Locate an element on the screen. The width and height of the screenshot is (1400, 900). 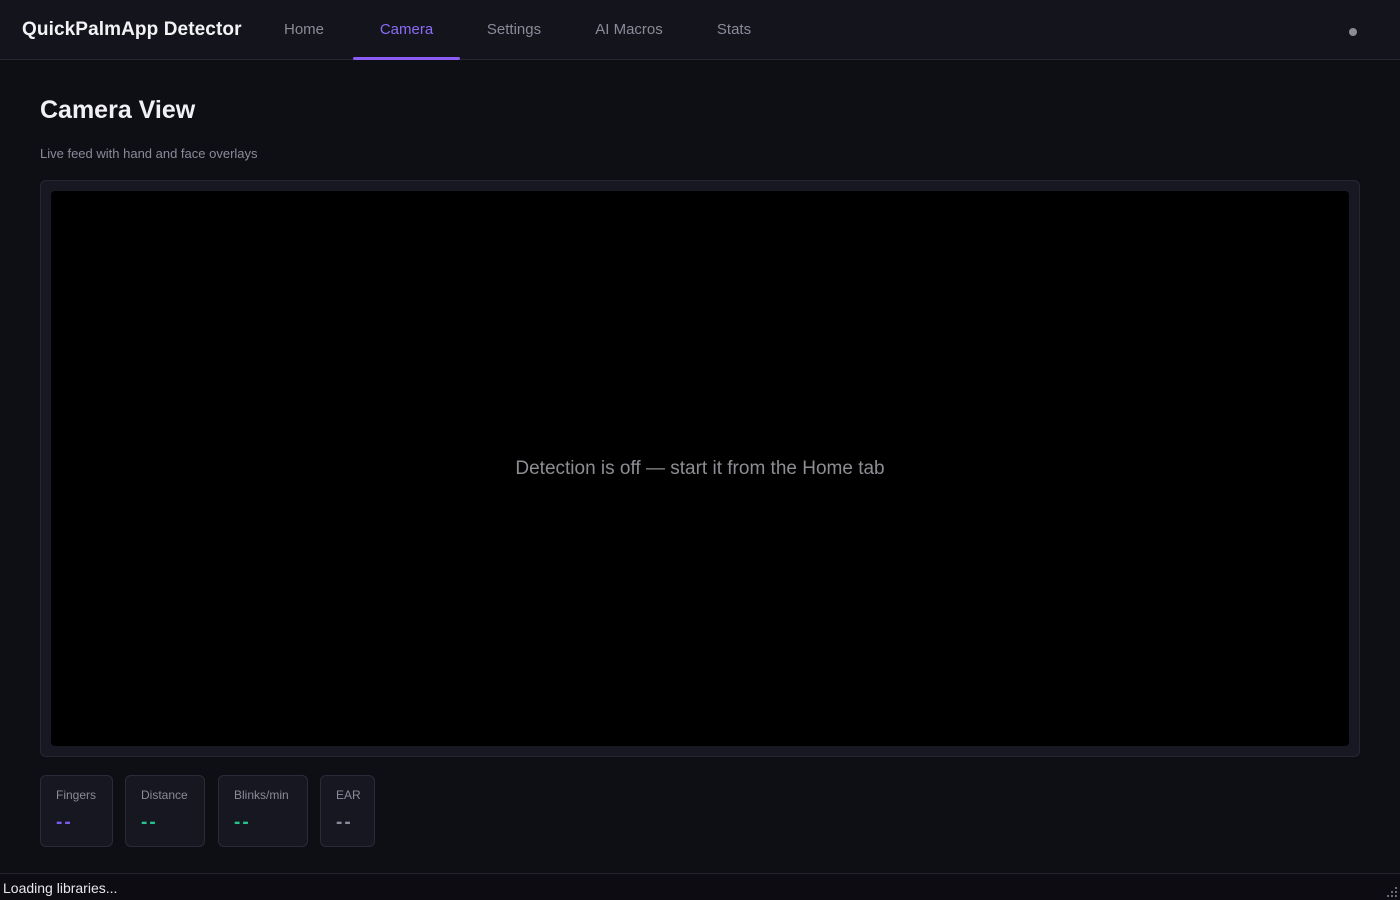
app-title: QuickPalmApp Detector is located at coordinates (132, 29).